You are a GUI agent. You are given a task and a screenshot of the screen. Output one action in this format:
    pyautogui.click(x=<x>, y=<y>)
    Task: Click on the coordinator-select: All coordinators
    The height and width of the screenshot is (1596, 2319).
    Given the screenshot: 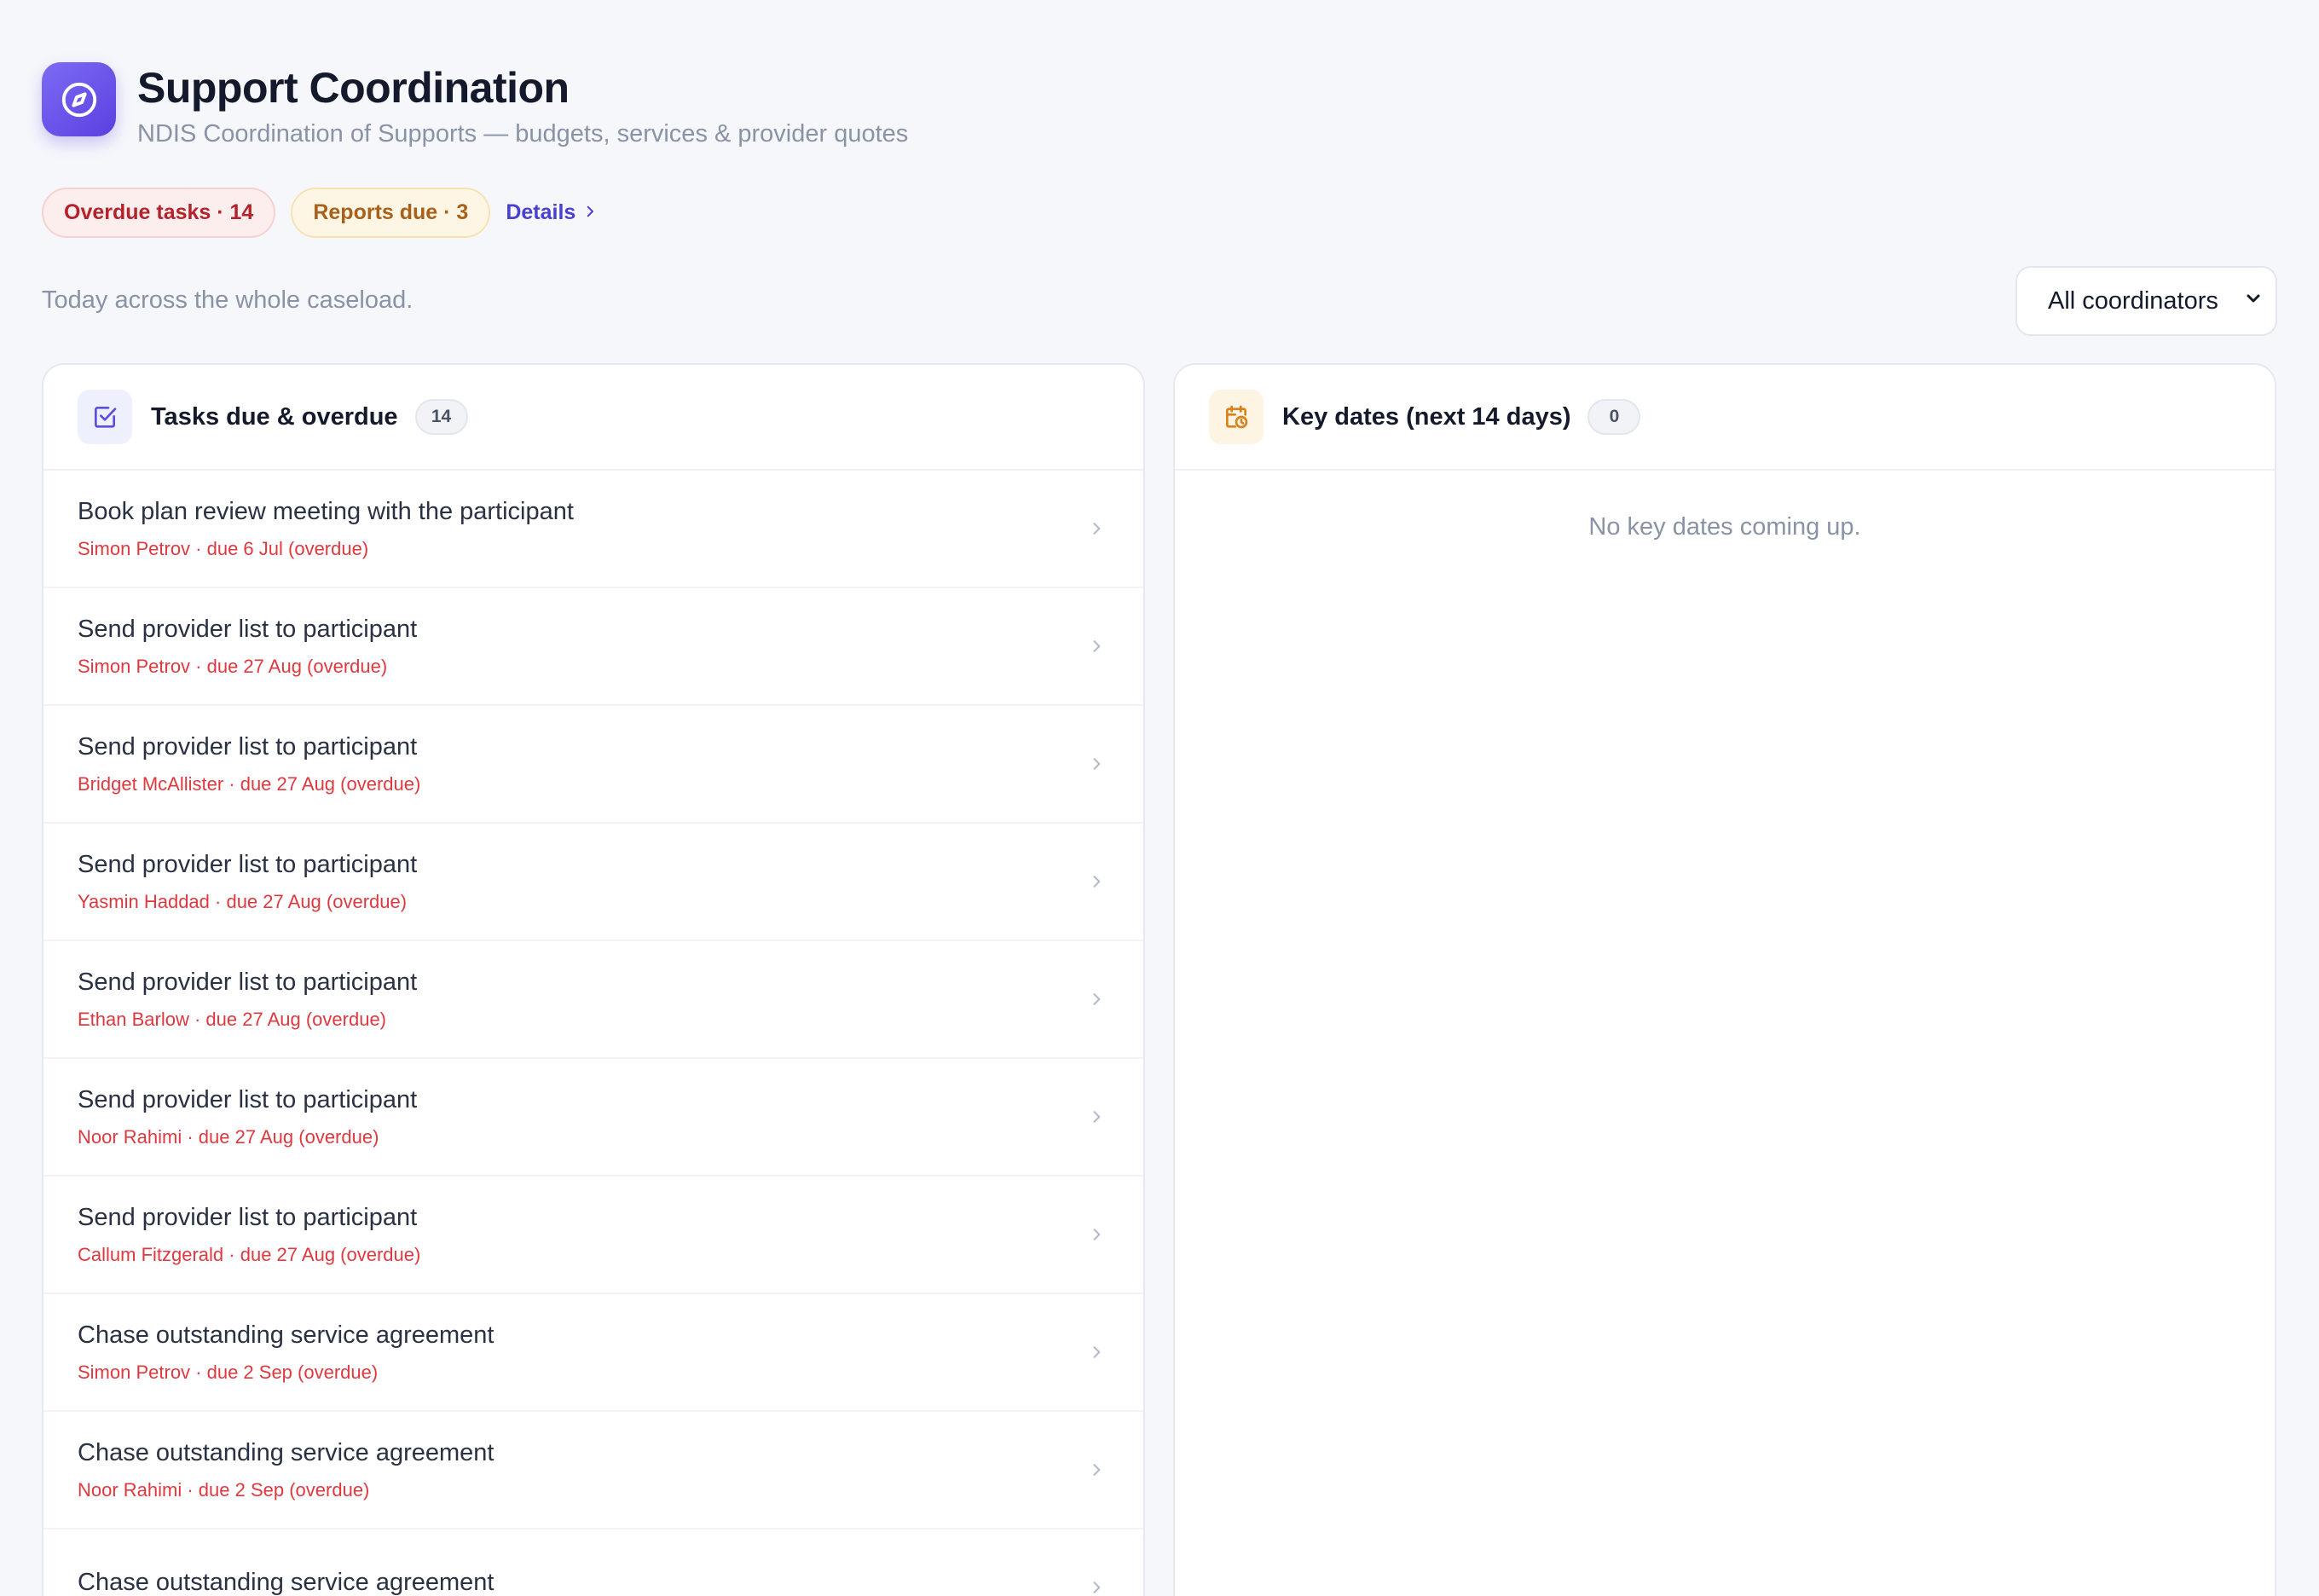 What is the action you would take?
    pyautogui.click(x=2146, y=301)
    